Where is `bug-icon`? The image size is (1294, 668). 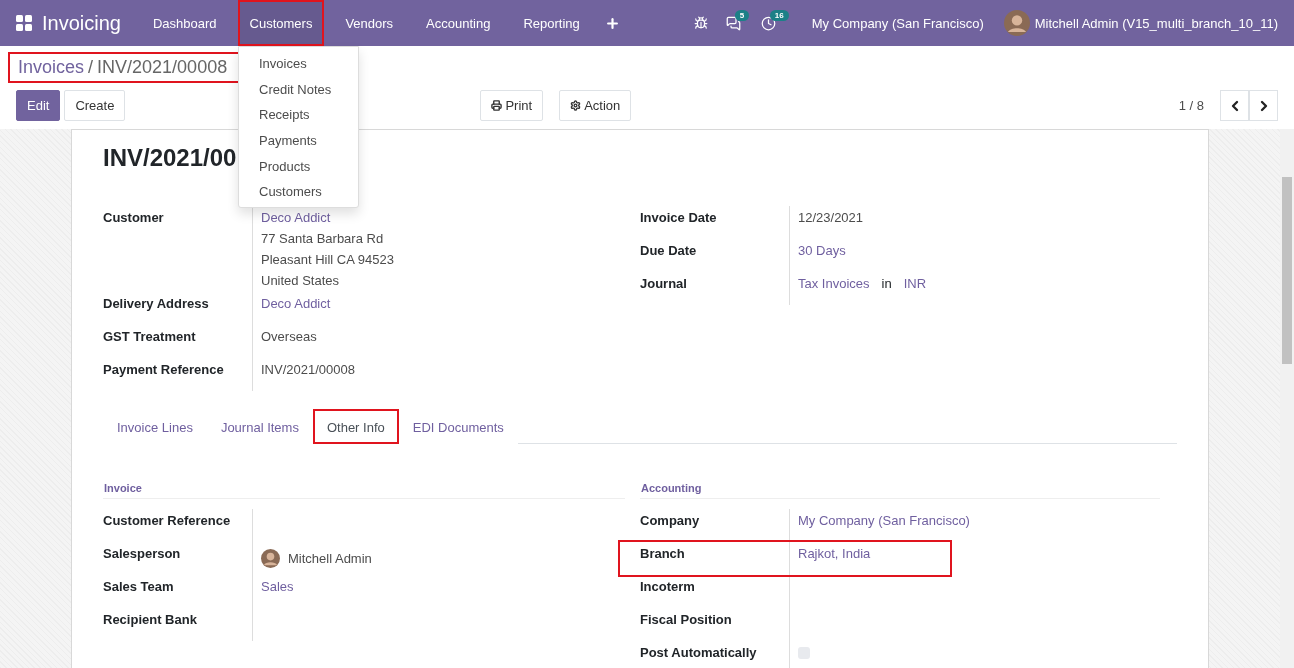
bug-icon is located at coordinates (700, 23).